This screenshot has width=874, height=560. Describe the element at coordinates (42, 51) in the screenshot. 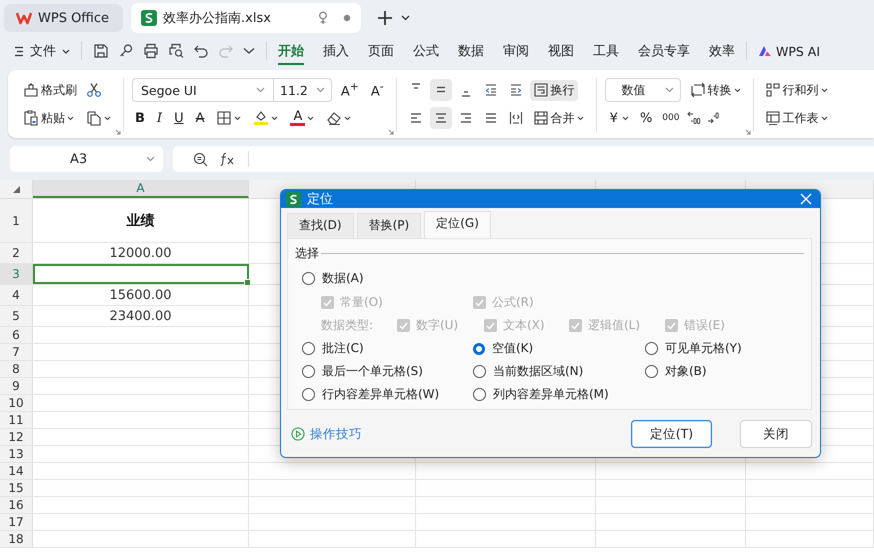

I see `file-menu: 文件` at that location.